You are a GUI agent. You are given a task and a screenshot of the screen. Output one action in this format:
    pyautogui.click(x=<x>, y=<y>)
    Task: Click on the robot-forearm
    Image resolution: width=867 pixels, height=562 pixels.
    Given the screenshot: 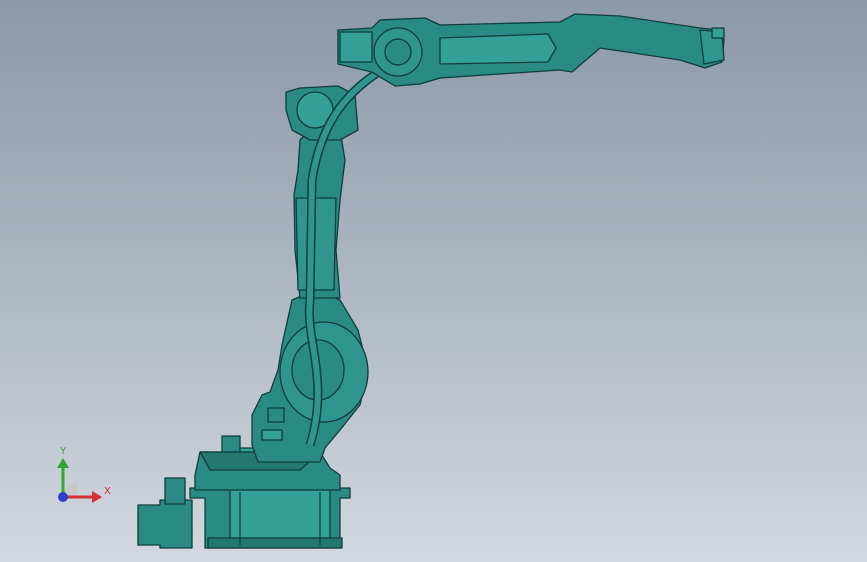 What is the action you would take?
    pyautogui.click(x=531, y=50)
    